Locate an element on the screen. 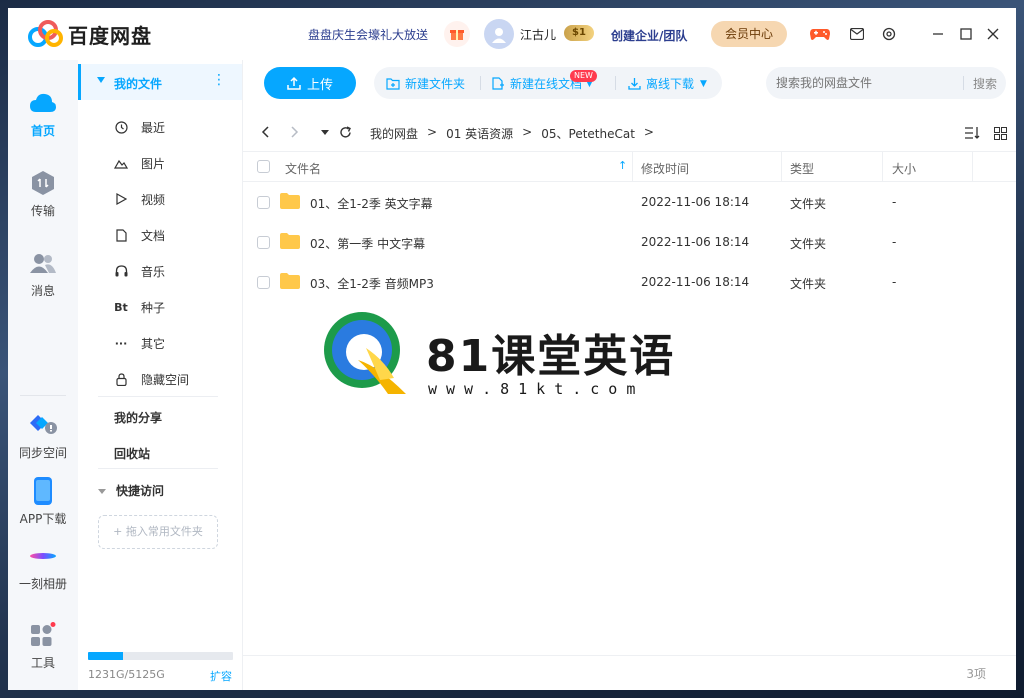  sidebar-item-videos: 视频 is located at coordinates (139, 199).